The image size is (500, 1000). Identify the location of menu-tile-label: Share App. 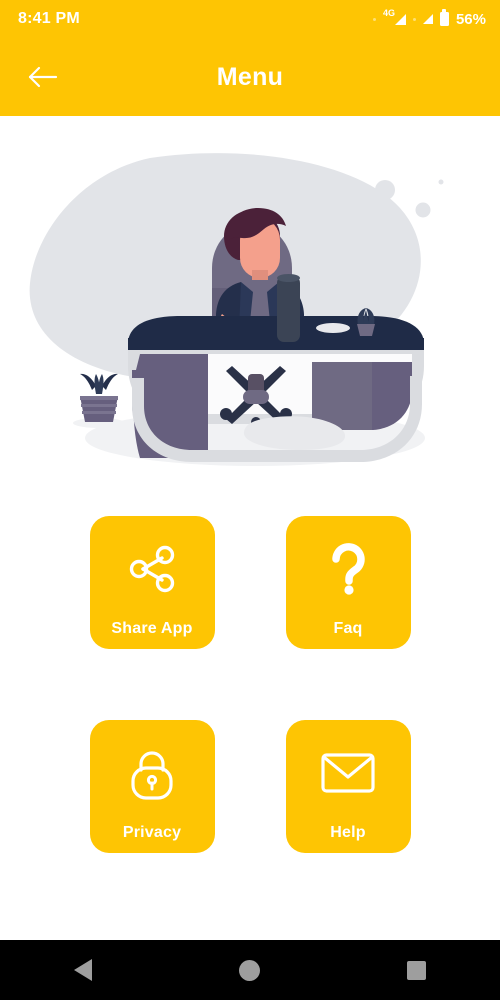
(152, 628).